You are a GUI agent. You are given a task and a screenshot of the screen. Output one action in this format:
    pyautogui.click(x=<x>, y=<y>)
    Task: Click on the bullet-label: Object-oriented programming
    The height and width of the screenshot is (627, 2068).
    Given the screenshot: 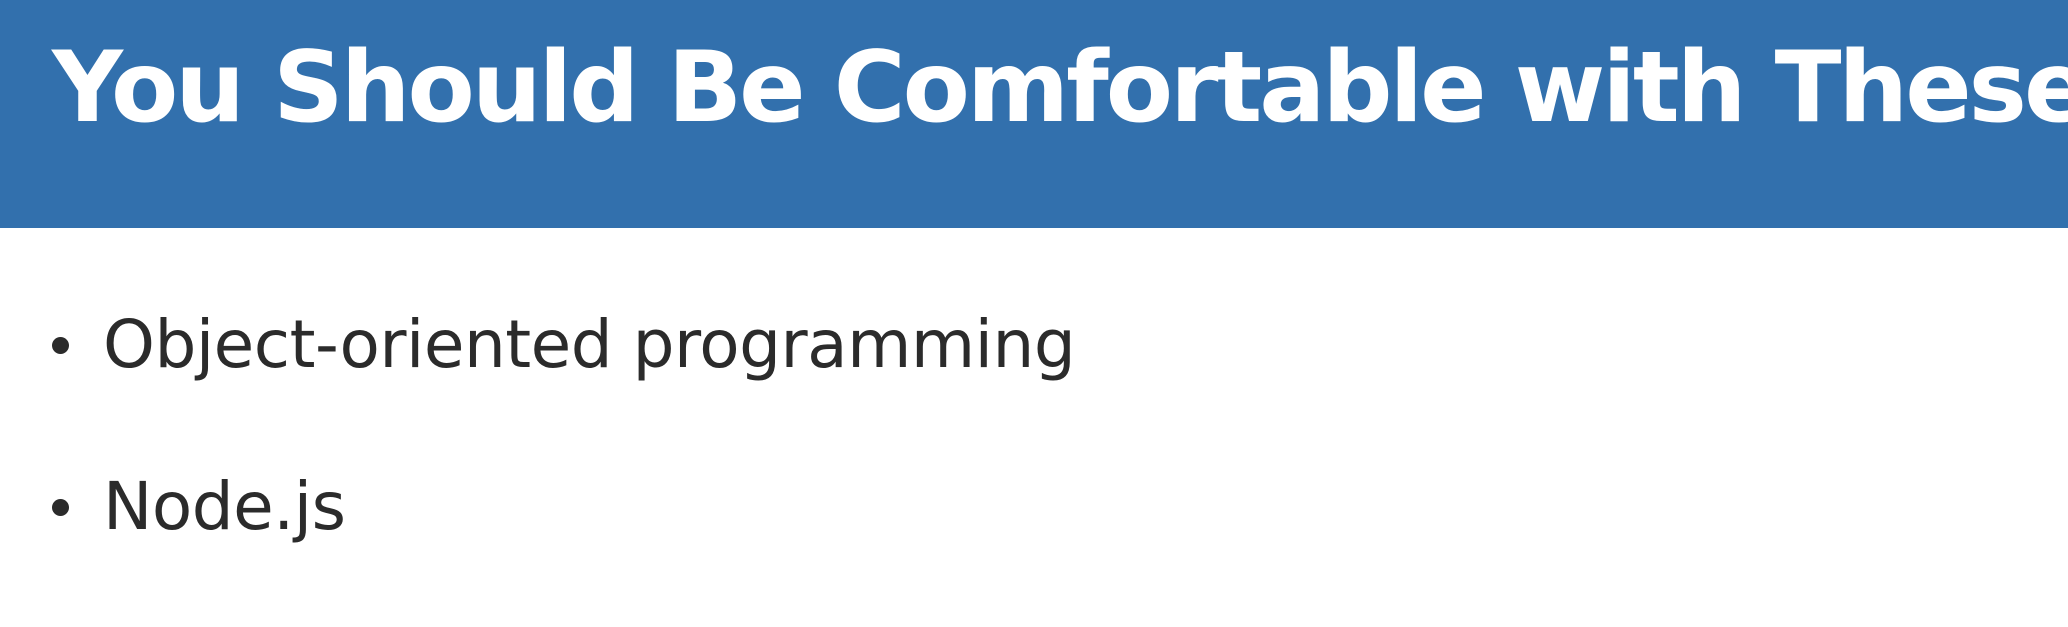 What is the action you would take?
    pyautogui.click(x=589, y=344)
    